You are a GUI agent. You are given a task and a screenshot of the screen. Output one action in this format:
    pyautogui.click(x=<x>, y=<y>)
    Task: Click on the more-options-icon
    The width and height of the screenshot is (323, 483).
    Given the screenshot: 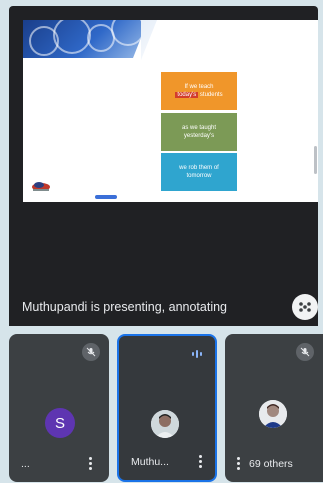 What is the action you would take?
    pyautogui.click(x=305, y=307)
    